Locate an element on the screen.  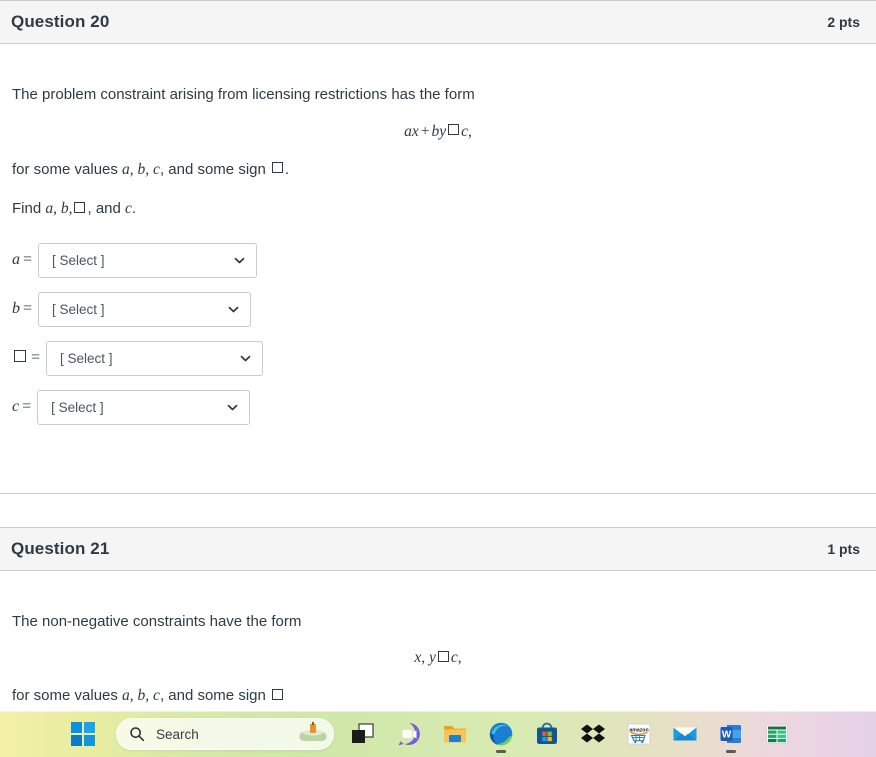
edge-icon is located at coordinates (501, 734).